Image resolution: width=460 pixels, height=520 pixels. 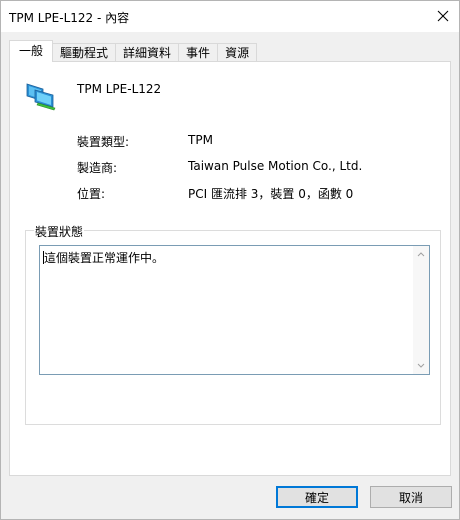 I want to click on status-text-line: 這個裝置正常運作中。, so click(x=103, y=257).